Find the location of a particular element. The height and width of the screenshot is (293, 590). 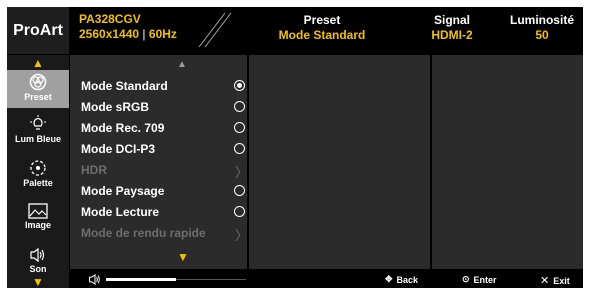

enter-label: Enter is located at coordinates (485, 279).